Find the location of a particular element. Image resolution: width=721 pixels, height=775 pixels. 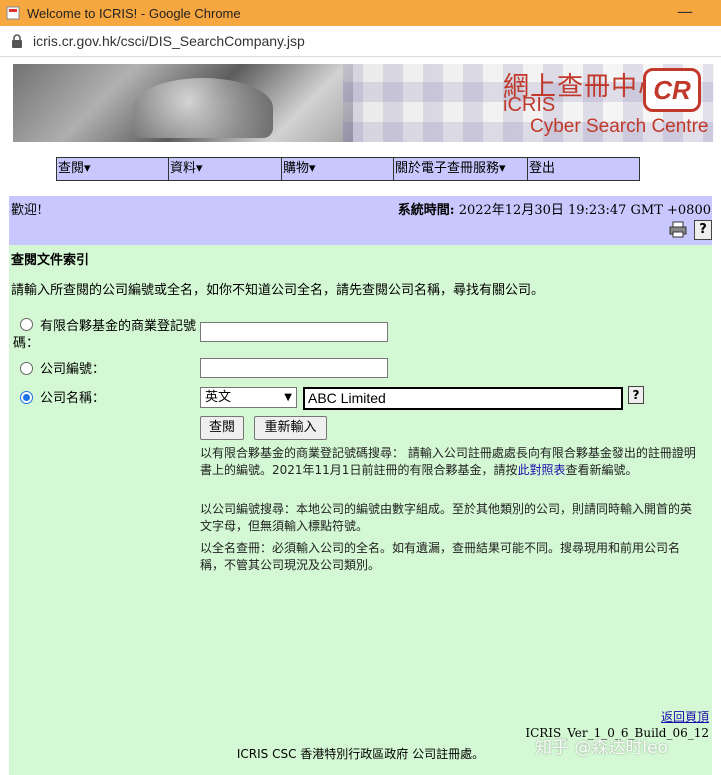

printer-icon is located at coordinates (678, 229).